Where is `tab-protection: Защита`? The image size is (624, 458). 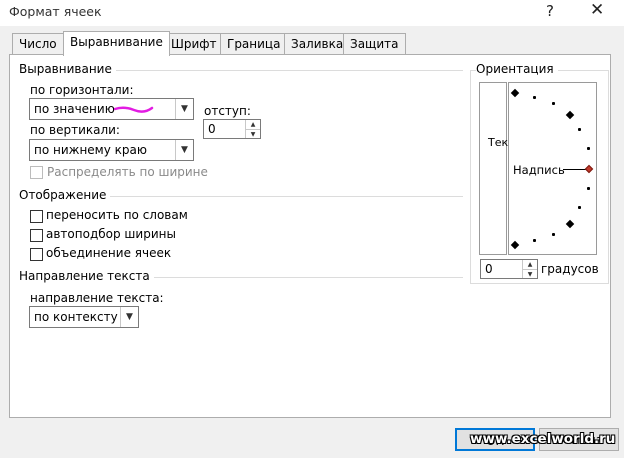 tab-protection: Защита is located at coordinates (374, 43).